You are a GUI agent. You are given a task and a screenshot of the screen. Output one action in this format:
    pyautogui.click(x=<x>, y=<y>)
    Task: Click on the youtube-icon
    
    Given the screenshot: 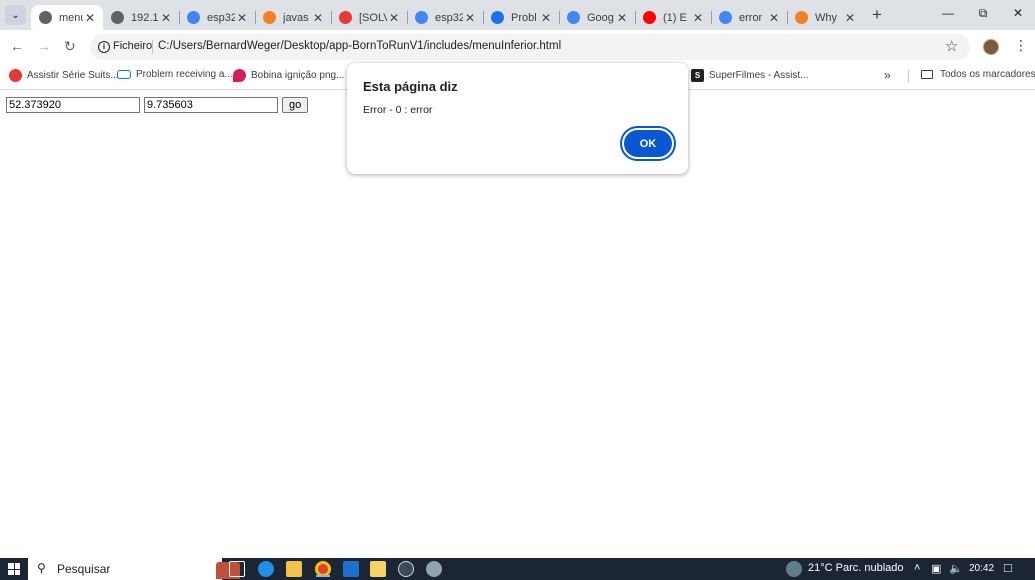 What is the action you would take?
    pyautogui.click(x=649, y=17)
    